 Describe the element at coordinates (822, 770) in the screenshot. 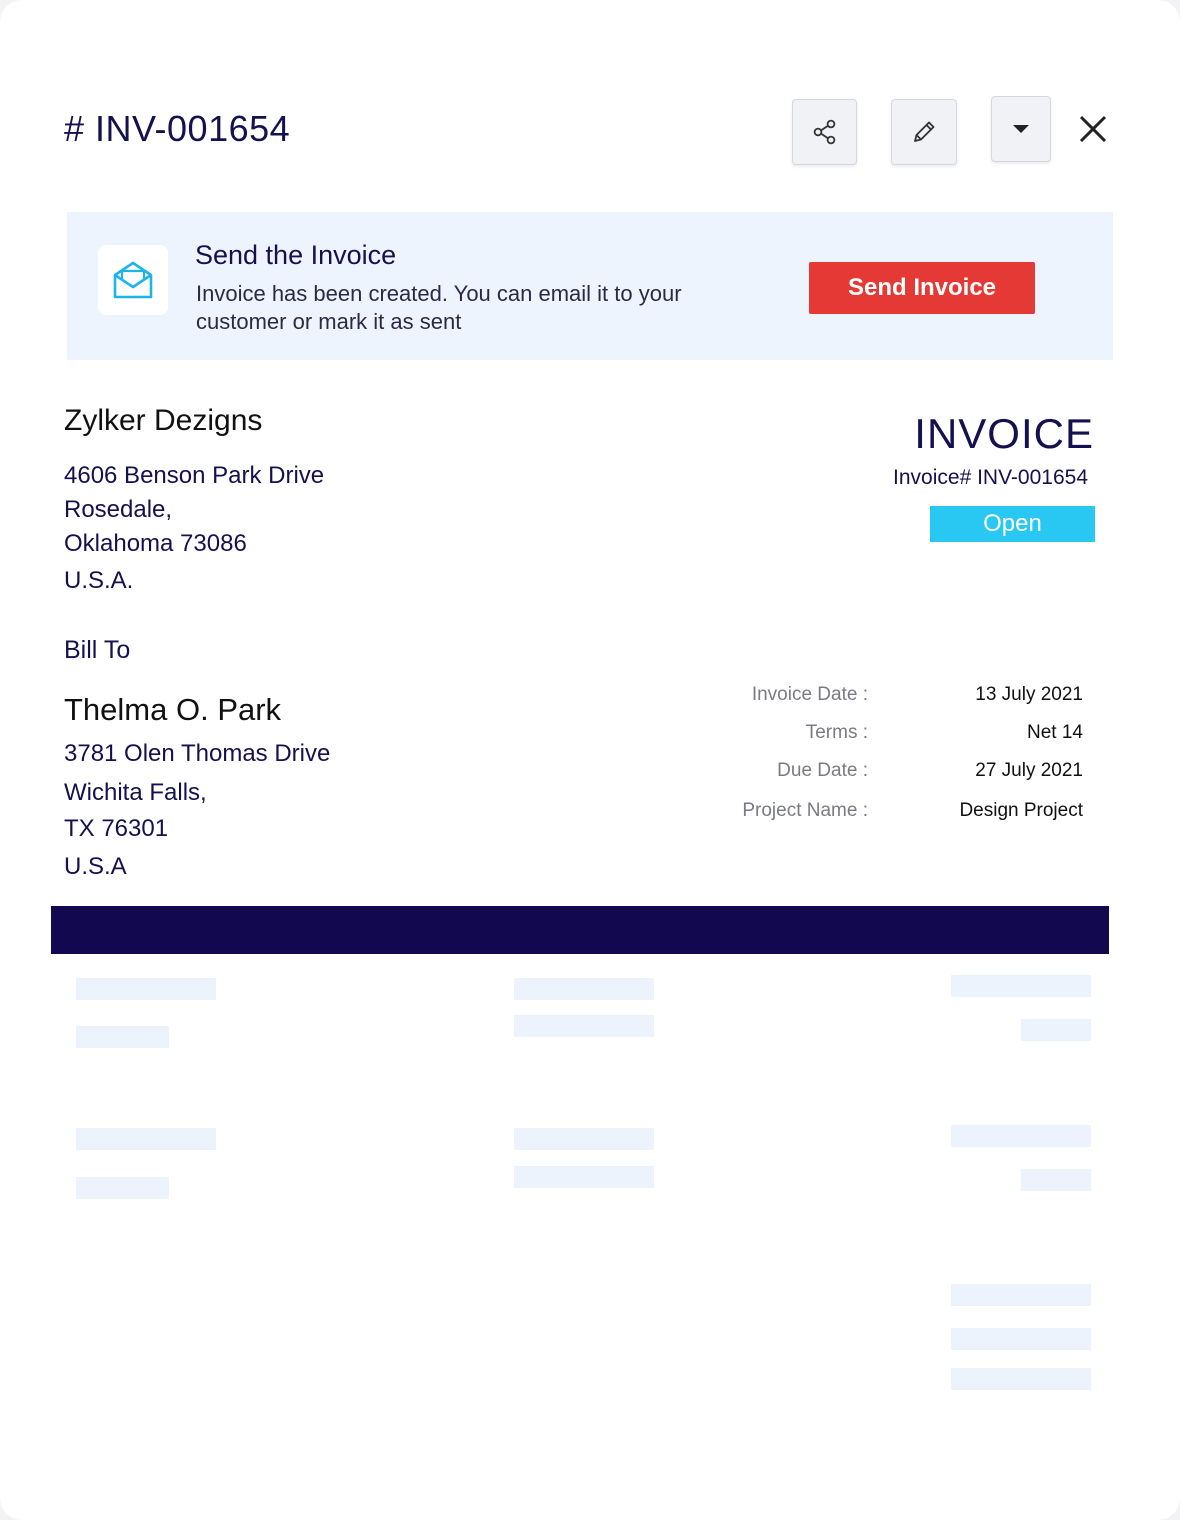

I see `due-date-label: Due Date :` at that location.